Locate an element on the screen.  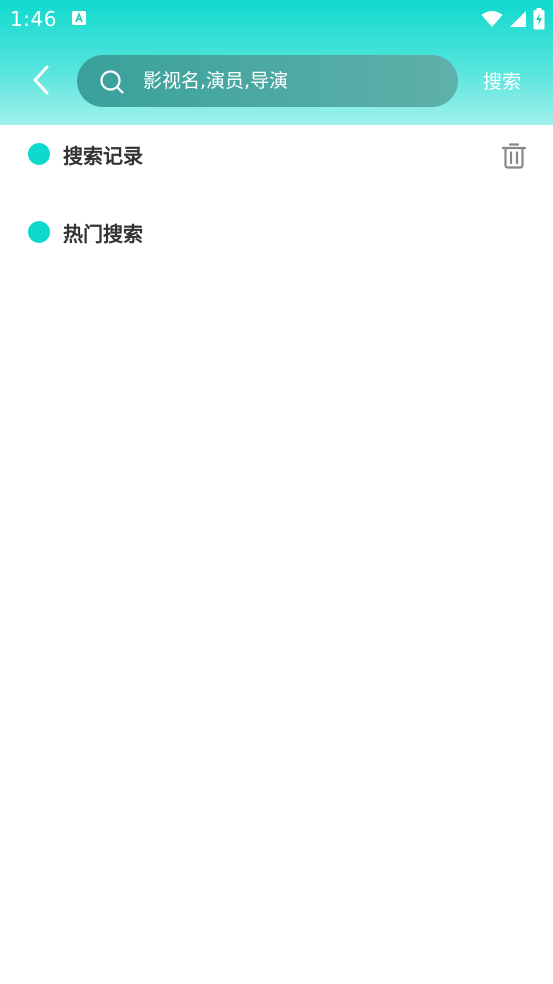
nav-bar: 搜索 is located at coordinates (276, 81).